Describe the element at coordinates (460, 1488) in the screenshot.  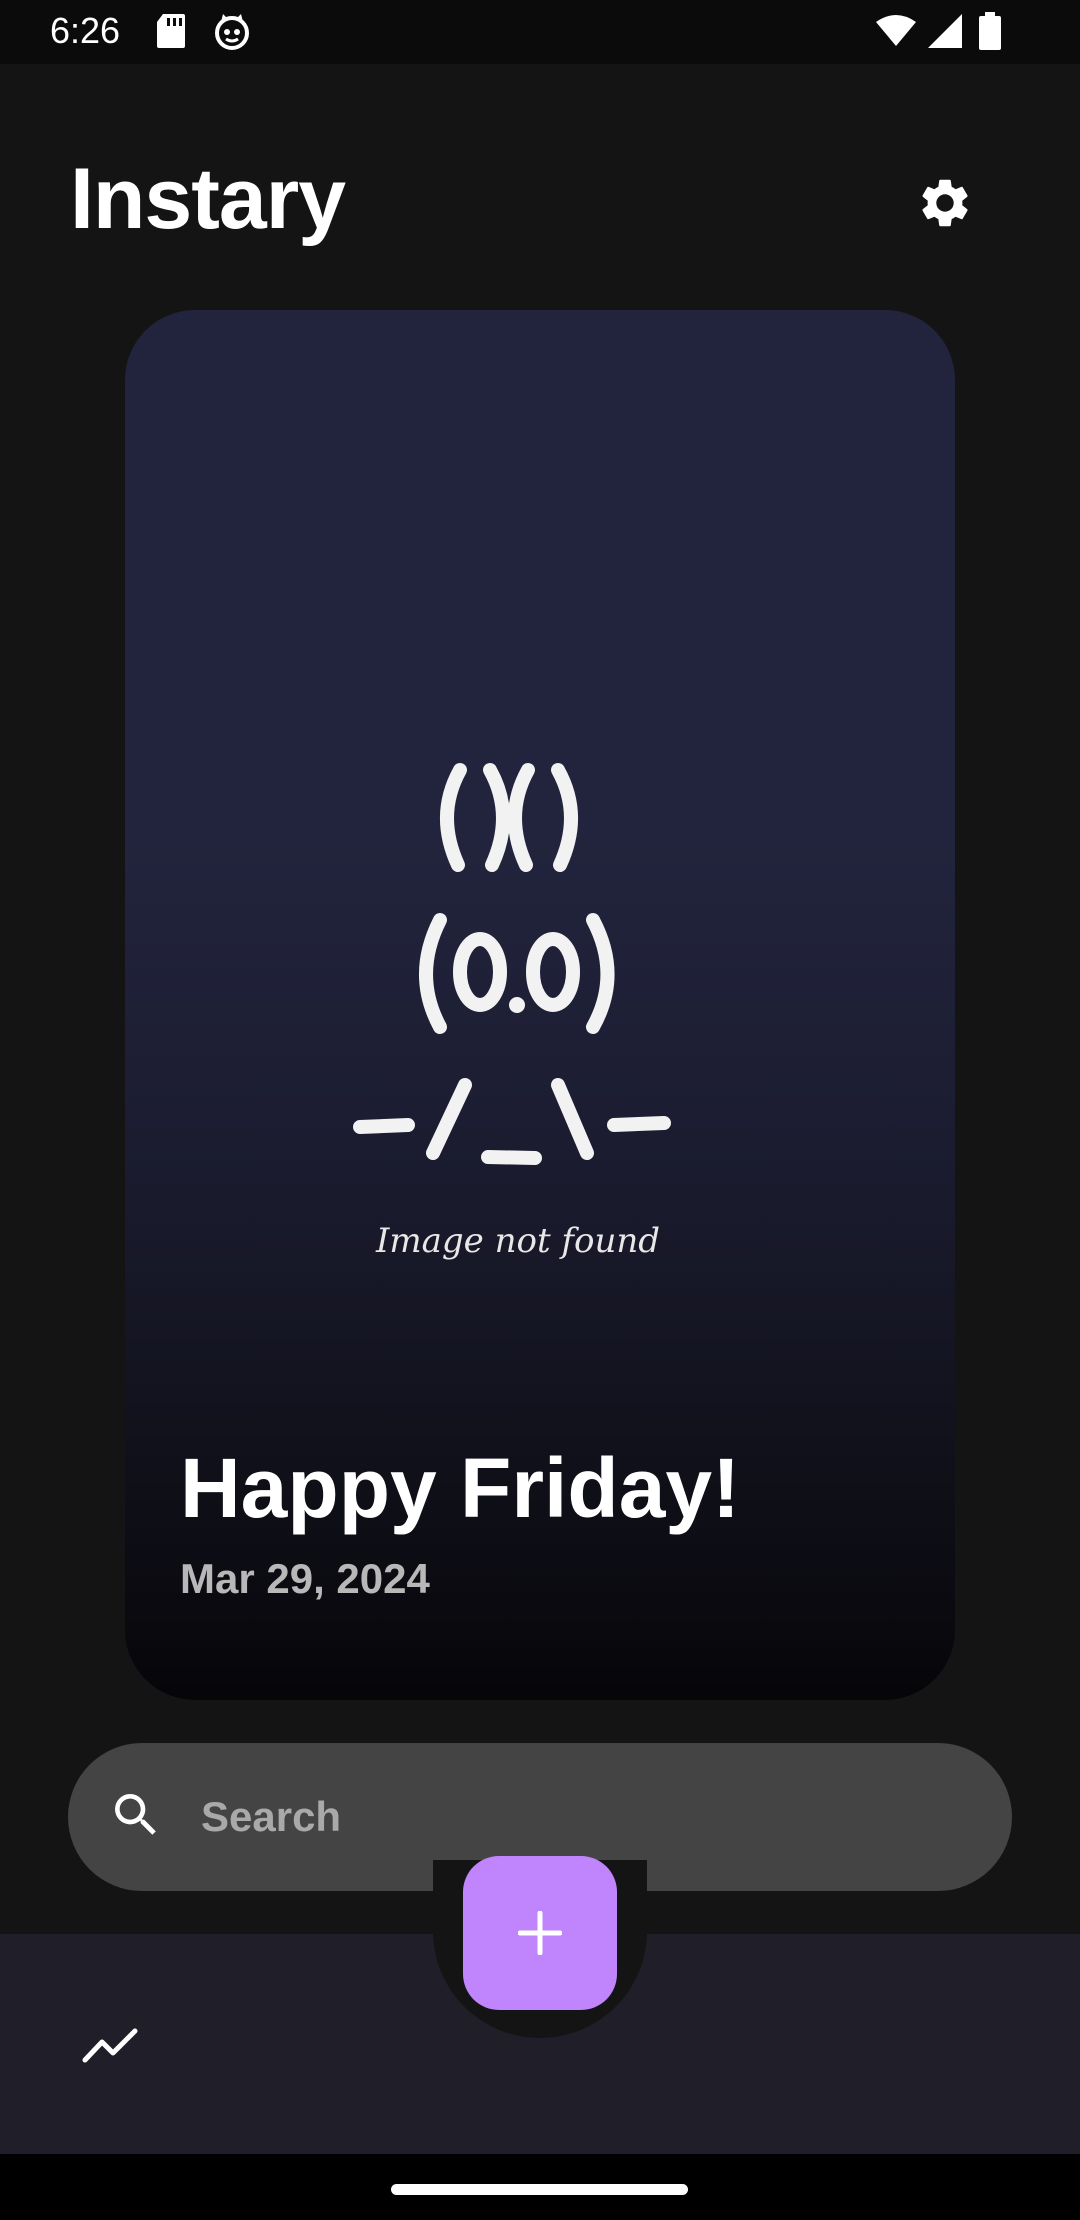
I see `entry-title: Happy Friday!` at that location.